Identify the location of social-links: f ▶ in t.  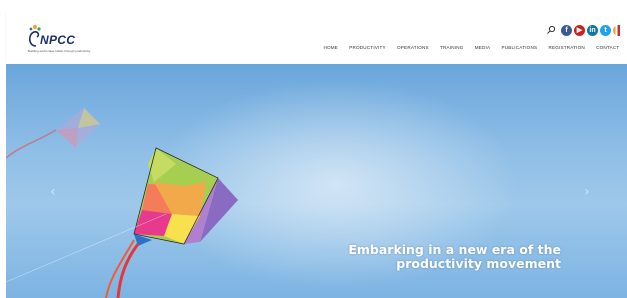
(589, 30).